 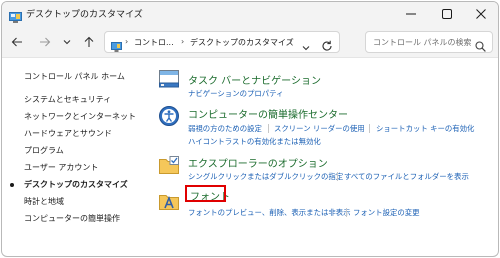 I want to click on search-box: コントロール パネルの検索, so click(x=429, y=42).